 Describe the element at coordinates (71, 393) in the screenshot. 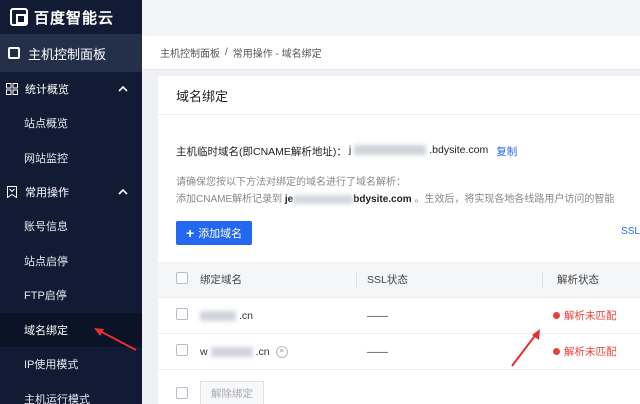

I see `sidebar-item-run-mode: 主机运行模式` at that location.